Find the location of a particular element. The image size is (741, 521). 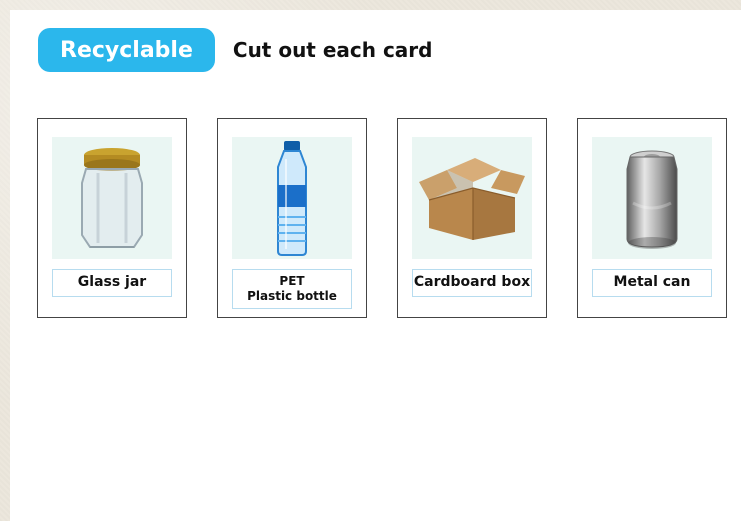

plastic-bottle-icon is located at coordinates (292, 198).